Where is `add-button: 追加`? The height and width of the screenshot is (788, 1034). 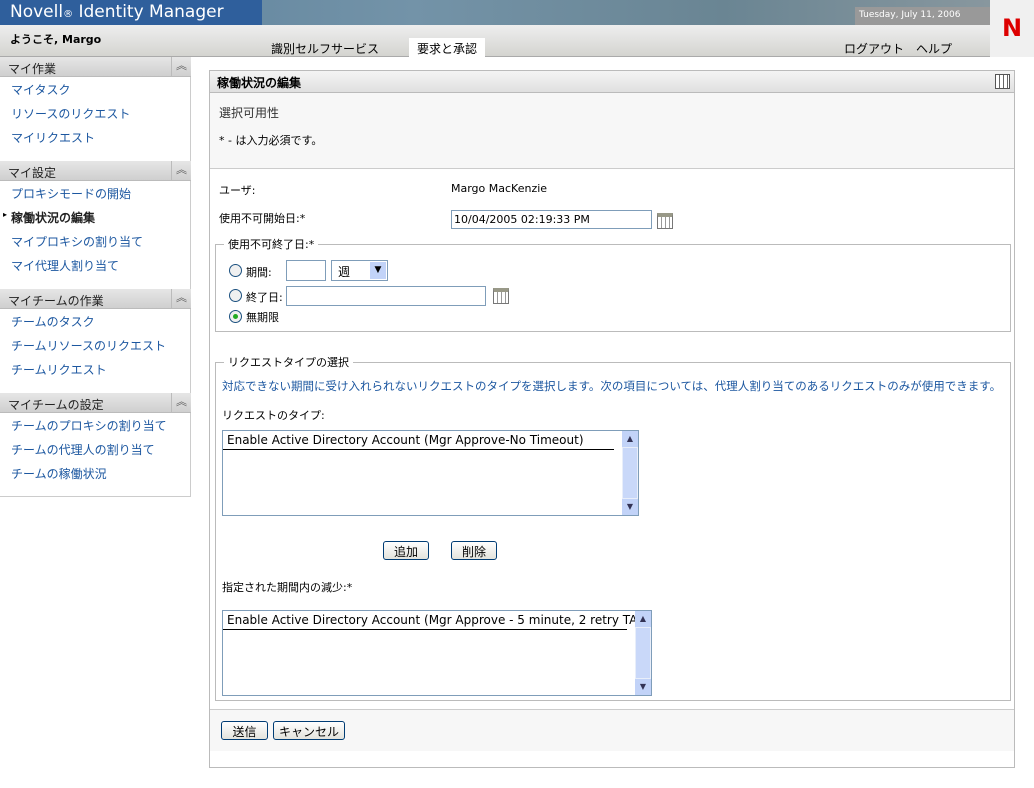 add-button: 追加 is located at coordinates (406, 550).